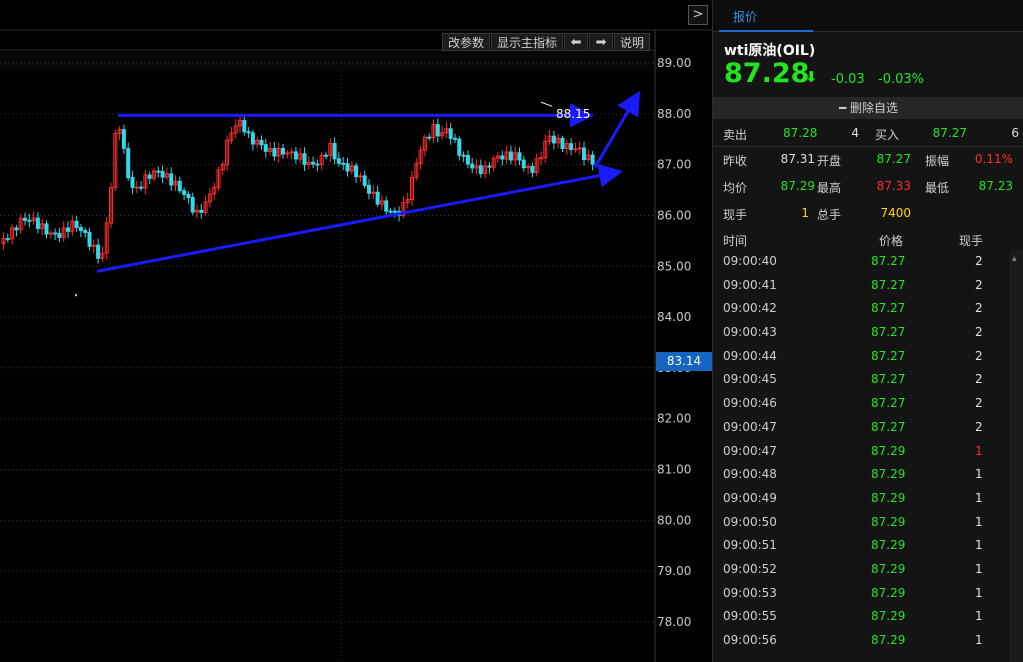 The image size is (1023, 662). Describe the element at coordinates (868, 428) in the screenshot. I see `tick-row: 09:00:47 87.27 2` at that location.